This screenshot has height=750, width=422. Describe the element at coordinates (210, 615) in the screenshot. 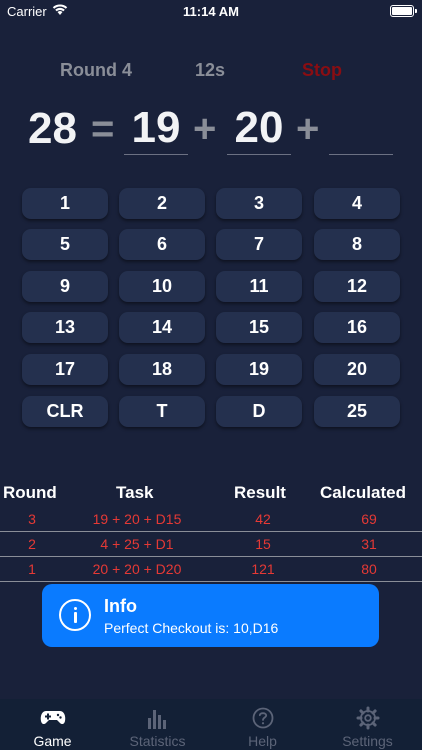

I see `info-toast: Info Perfect Checkout is: 10,D16` at that location.